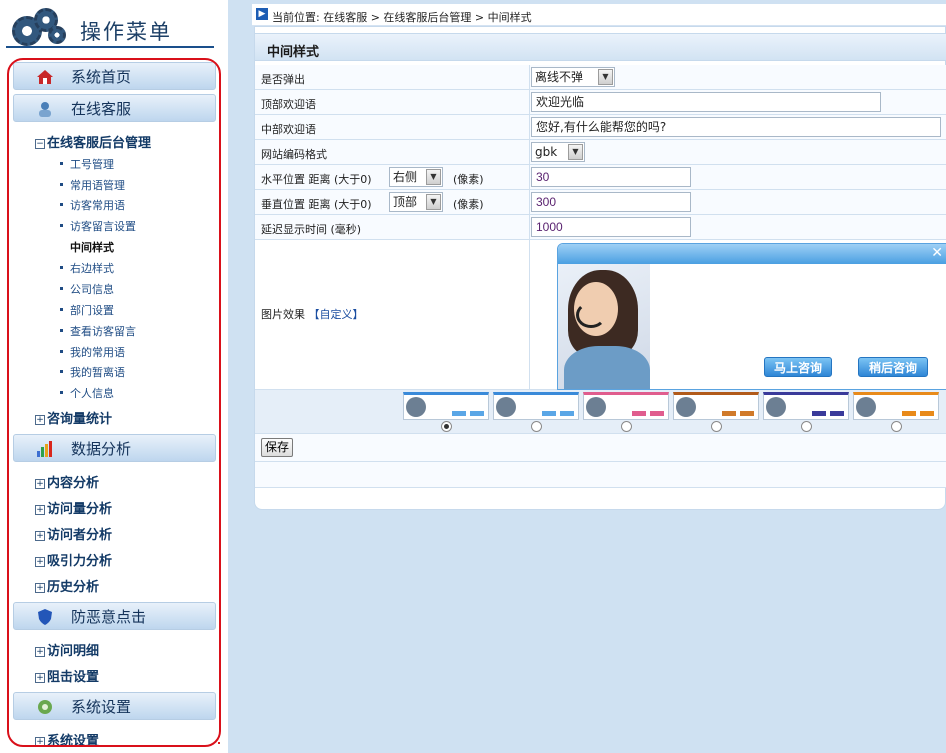 Image resolution: width=946 pixels, height=753 pixels. What do you see at coordinates (97, 185) in the screenshot?
I see `menu-item-label: 常用语管理` at bounding box center [97, 185].